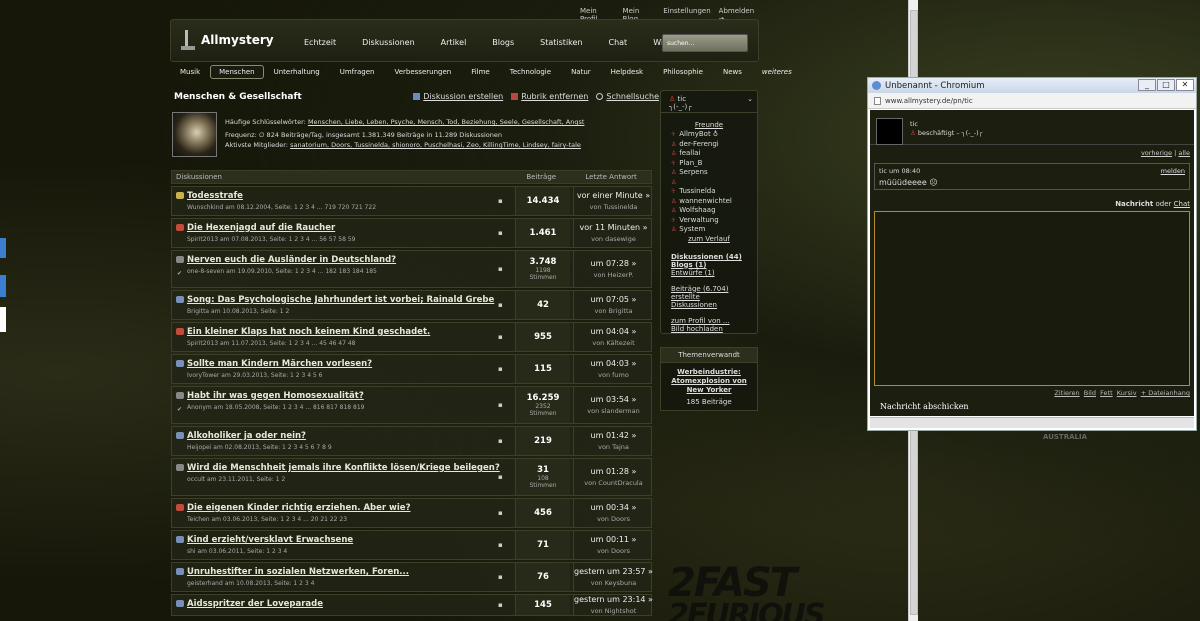 The height and width of the screenshot is (621, 1200). Describe the element at coordinates (297, 72) in the screenshot. I see `cat-unterhaltung: Unterhaltung` at that location.